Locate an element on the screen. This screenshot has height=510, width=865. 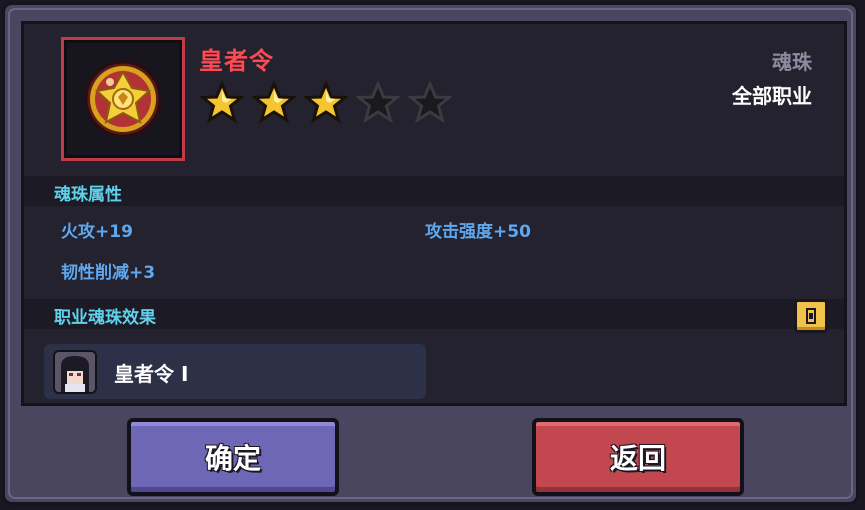
effect-row: 皇者令 Ⅰ is located at coordinates (235, 371).